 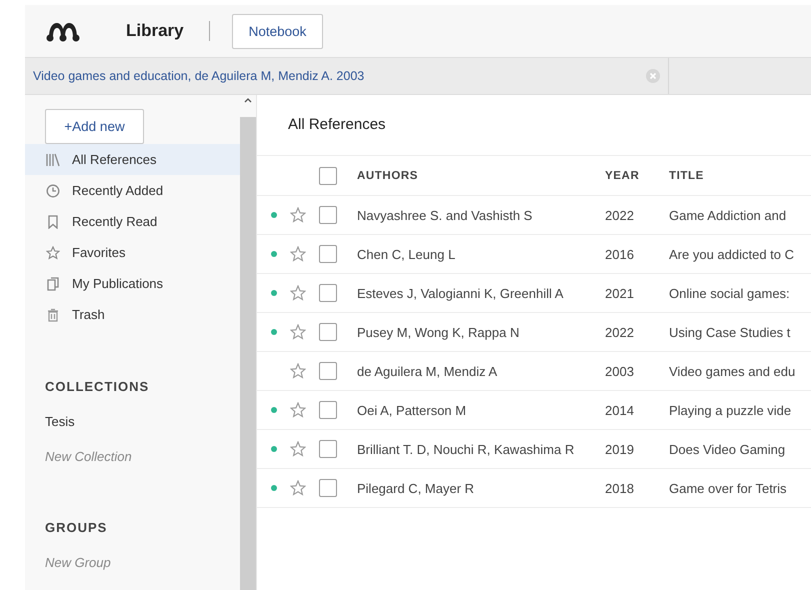 What do you see at coordinates (53, 221) in the screenshot?
I see `bookmark-icon` at bounding box center [53, 221].